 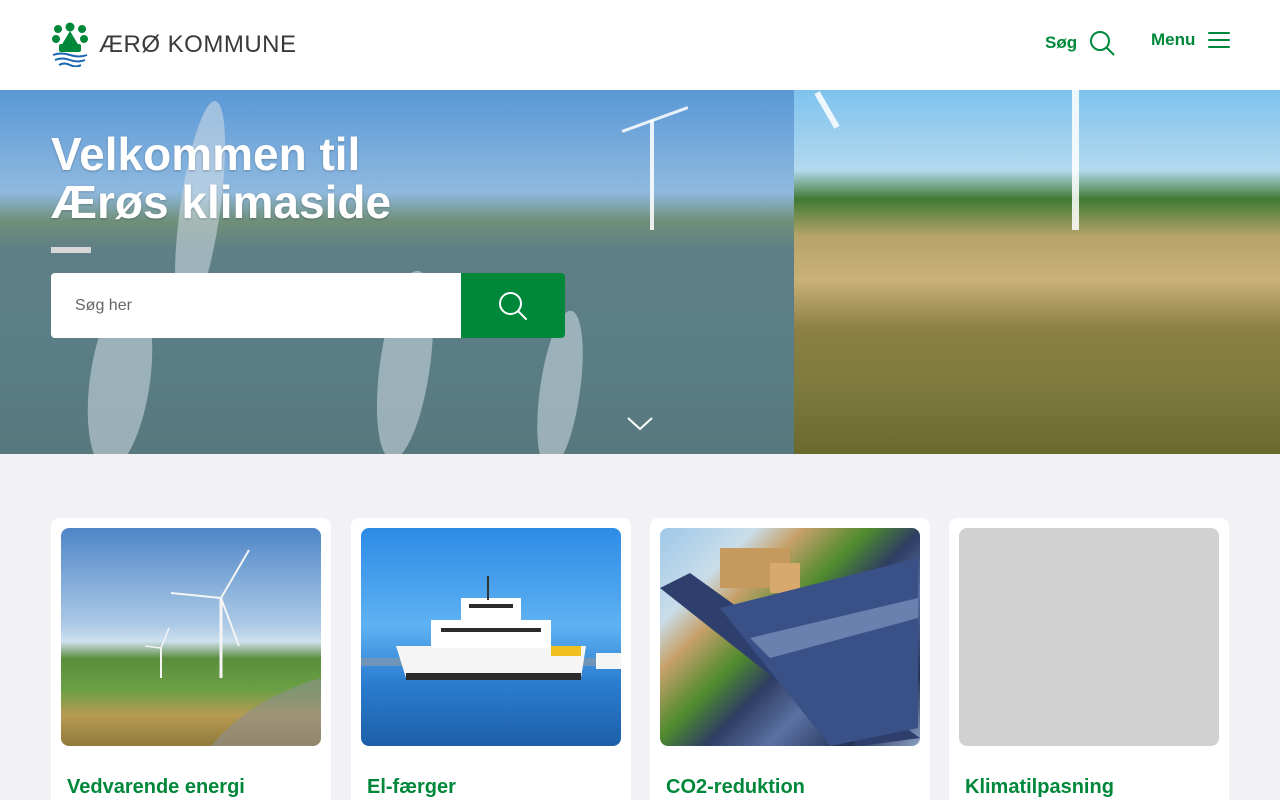 I want to click on logo: ÆRØ KOMMUNE, so click(x=174, y=44).